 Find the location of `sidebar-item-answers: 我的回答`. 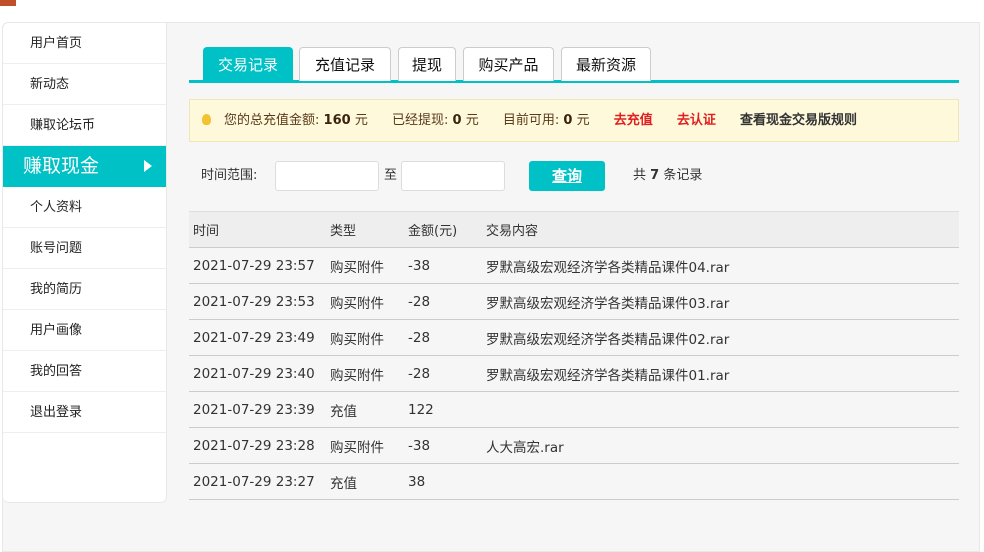

sidebar-item-answers: 我的回答 is located at coordinates (84, 371).